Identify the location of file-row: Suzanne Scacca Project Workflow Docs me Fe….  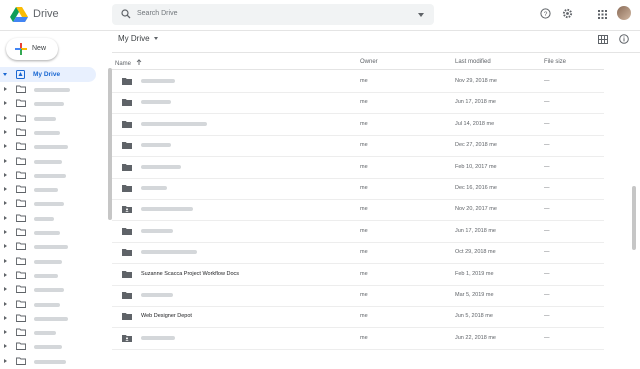
(358, 274).